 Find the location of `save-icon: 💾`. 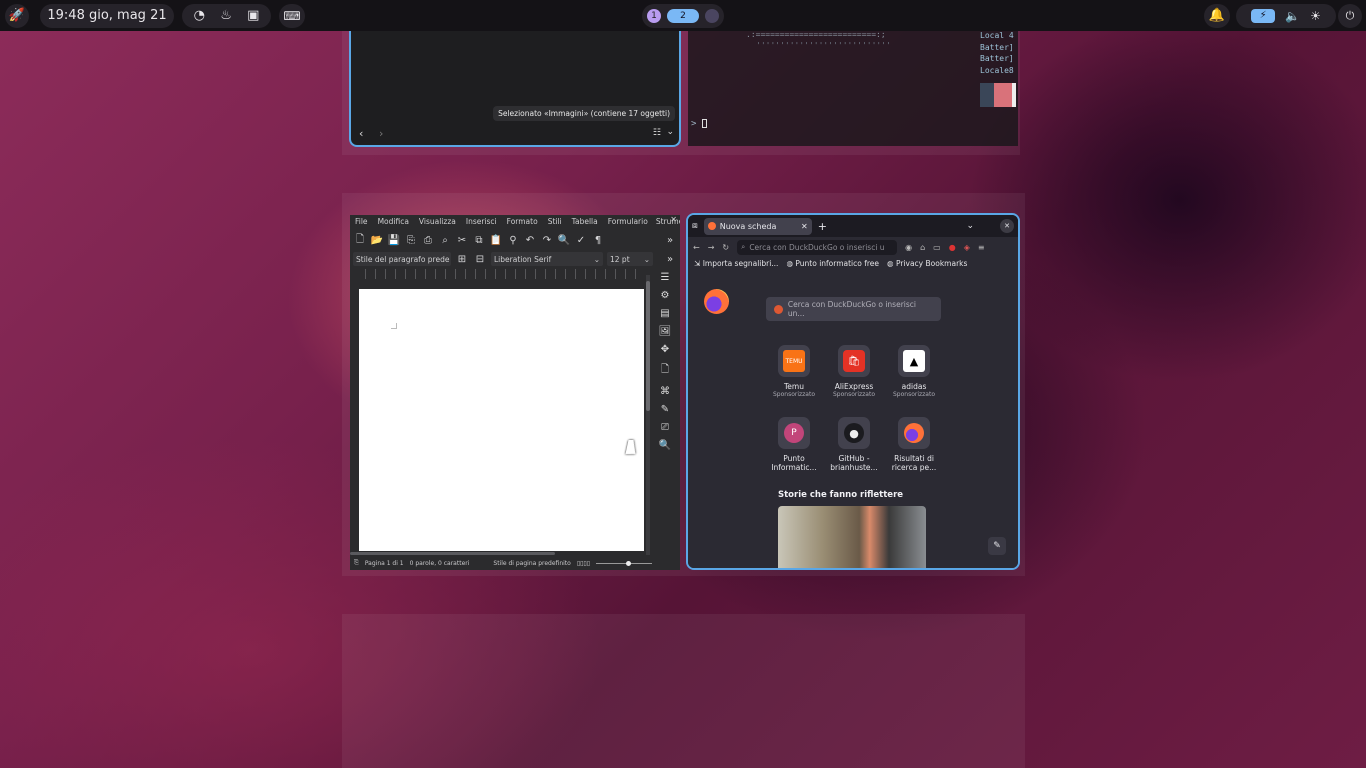

save-icon: 💾 is located at coordinates (394, 240).